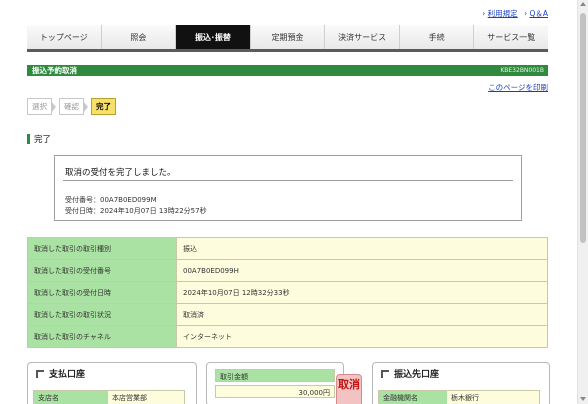  I want to click on payment-account-heading: 支払口座, so click(60, 373).